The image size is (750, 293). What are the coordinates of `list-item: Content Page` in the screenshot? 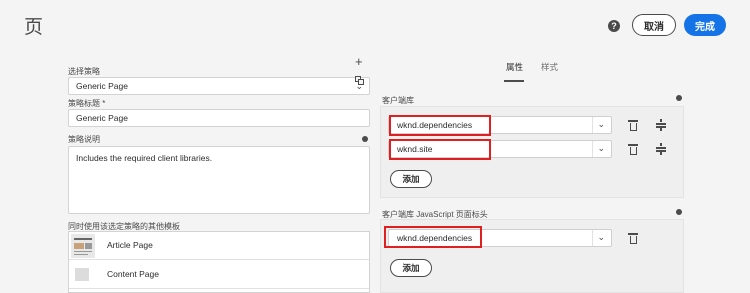 It's located at (219, 275).